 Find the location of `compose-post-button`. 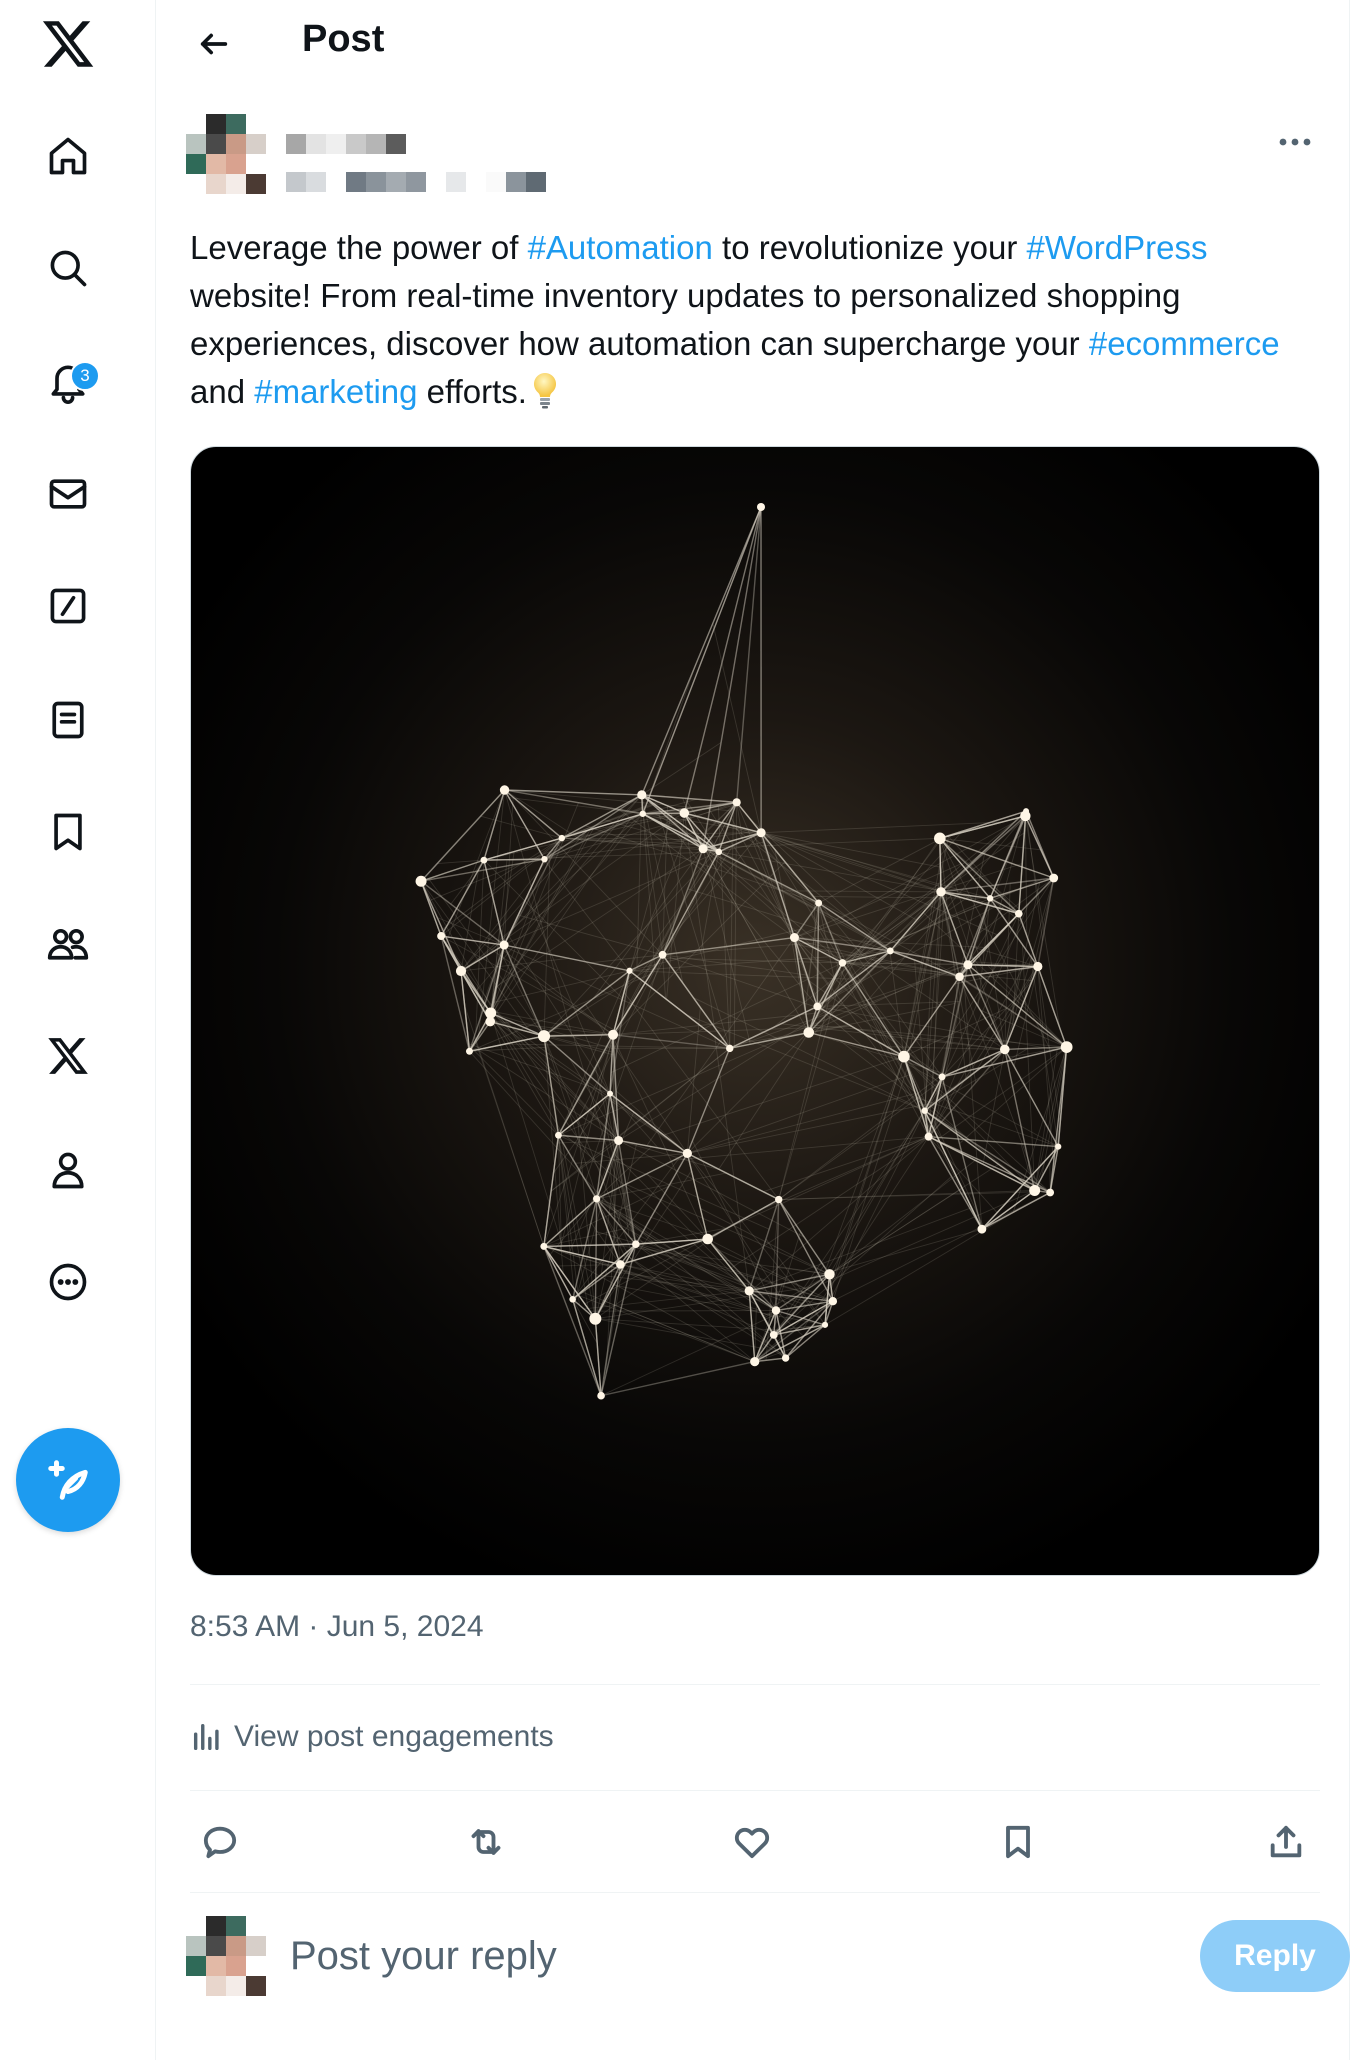

compose-post-button is located at coordinates (68, 1480).